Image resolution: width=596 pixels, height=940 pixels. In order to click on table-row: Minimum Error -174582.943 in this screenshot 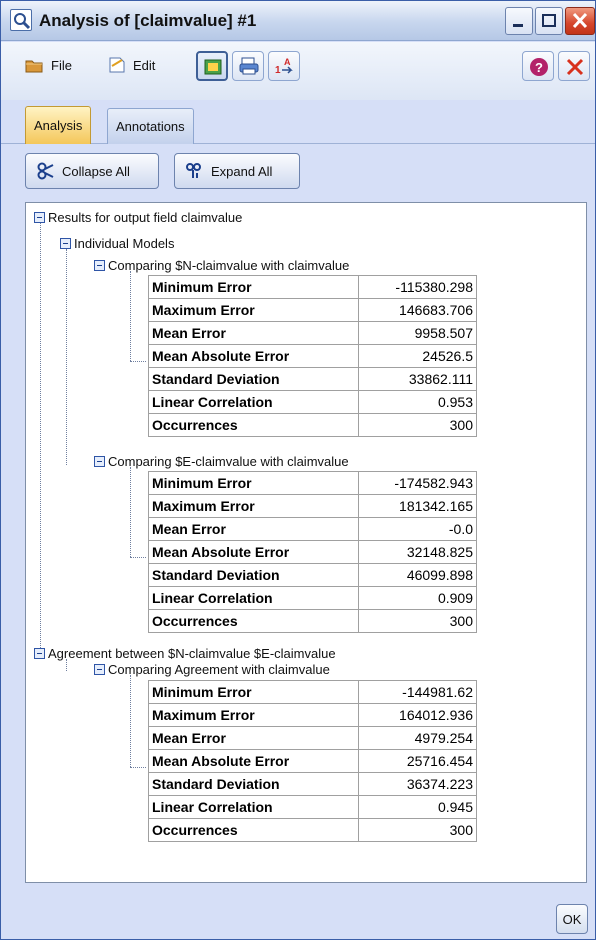, I will do `click(312, 483)`.